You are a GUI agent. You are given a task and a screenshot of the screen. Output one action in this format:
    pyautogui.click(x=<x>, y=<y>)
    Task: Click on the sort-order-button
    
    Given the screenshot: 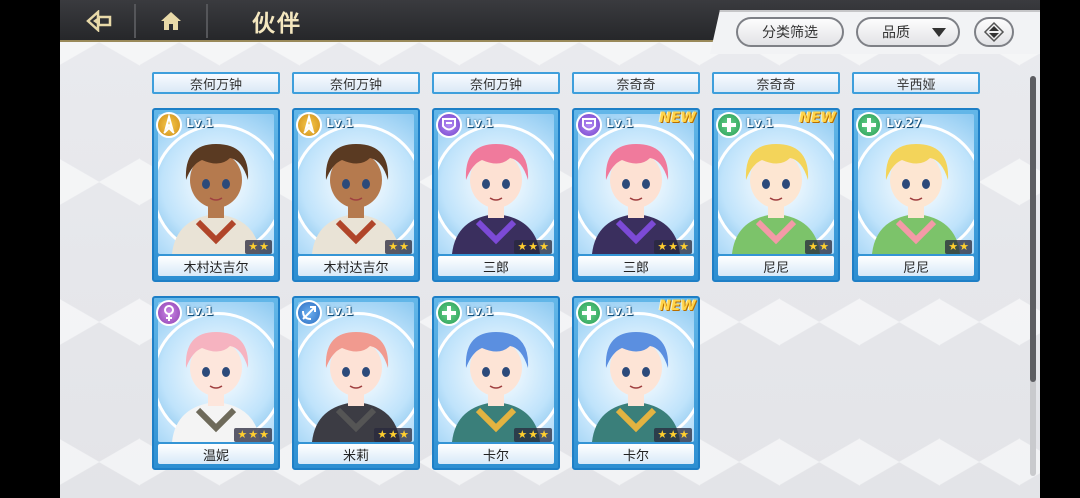 What is the action you would take?
    pyautogui.click(x=994, y=32)
    